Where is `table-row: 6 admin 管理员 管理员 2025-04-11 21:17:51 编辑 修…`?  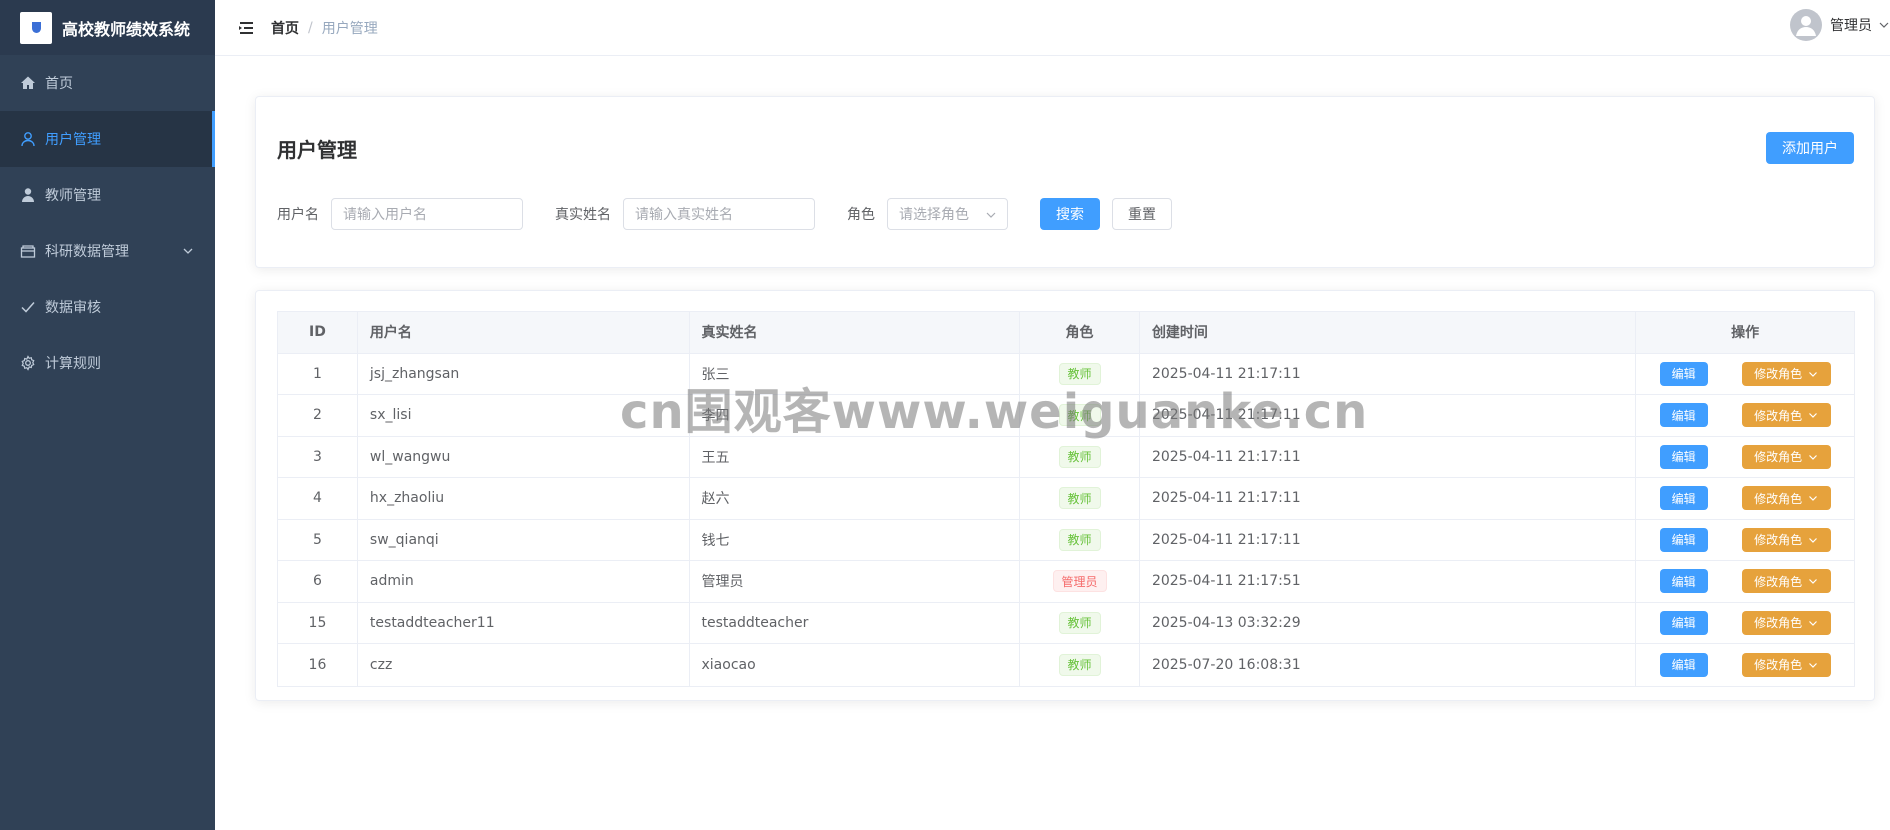
table-row: 6 admin 管理员 管理员 2025-04-11 21:17:51 编辑 修… is located at coordinates (1066, 582).